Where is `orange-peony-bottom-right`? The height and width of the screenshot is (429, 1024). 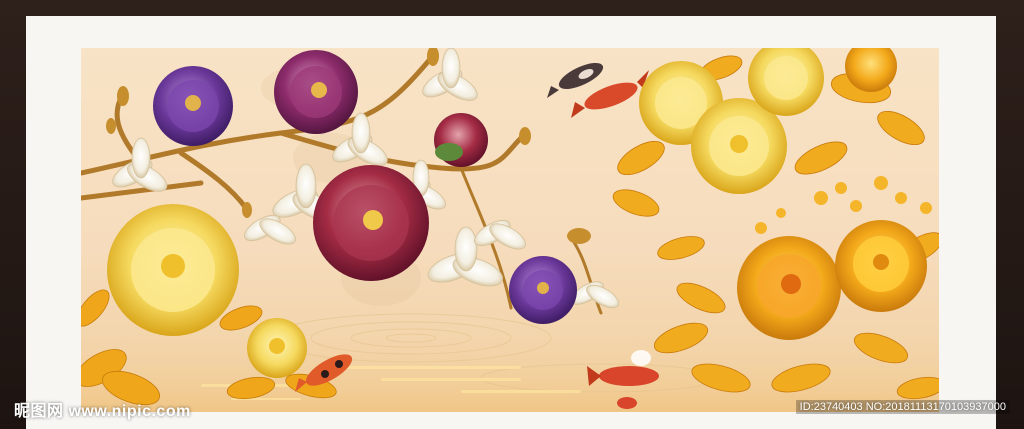
orange-peony-bottom-right is located at coordinates (789, 288).